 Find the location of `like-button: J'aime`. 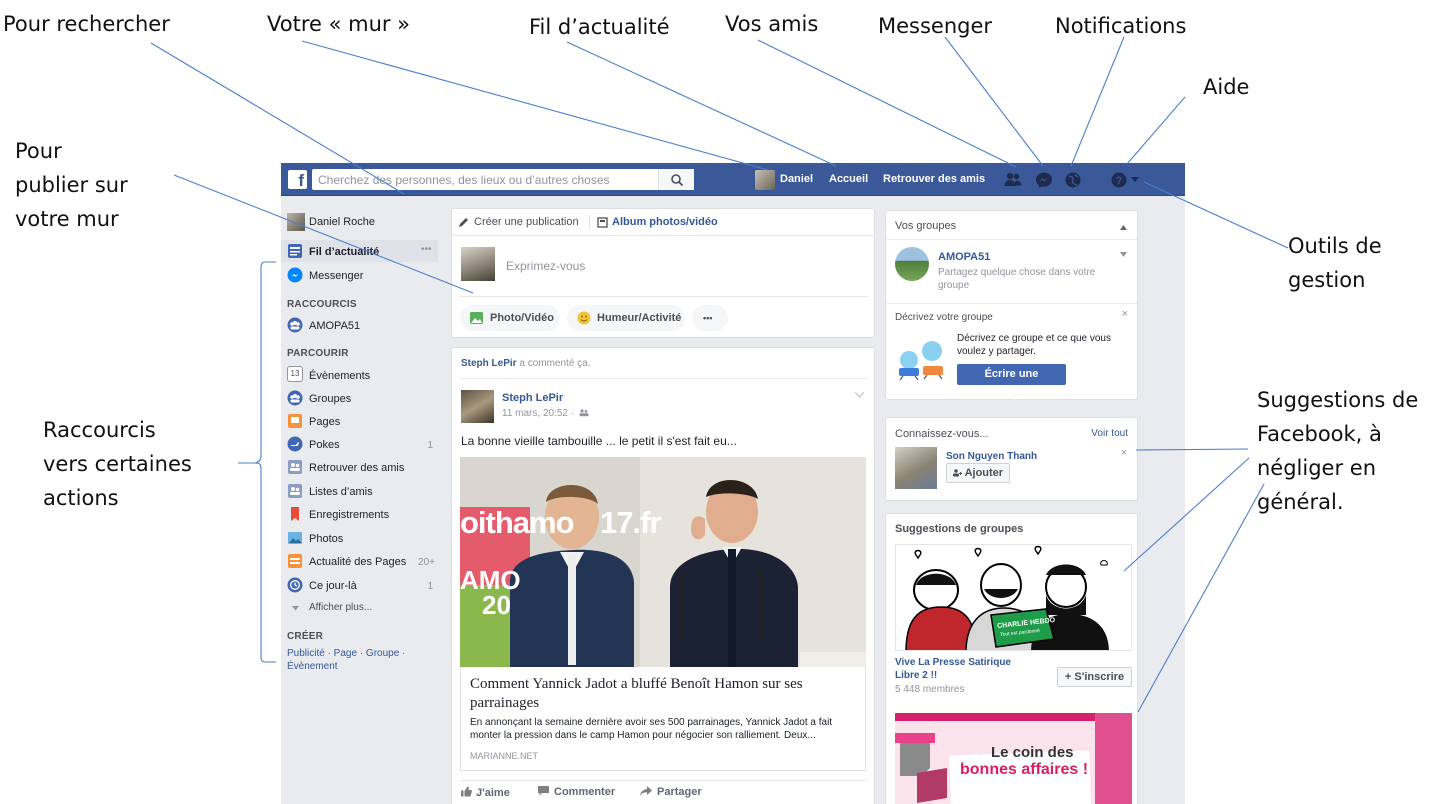

like-button: J'aime is located at coordinates (485, 792).